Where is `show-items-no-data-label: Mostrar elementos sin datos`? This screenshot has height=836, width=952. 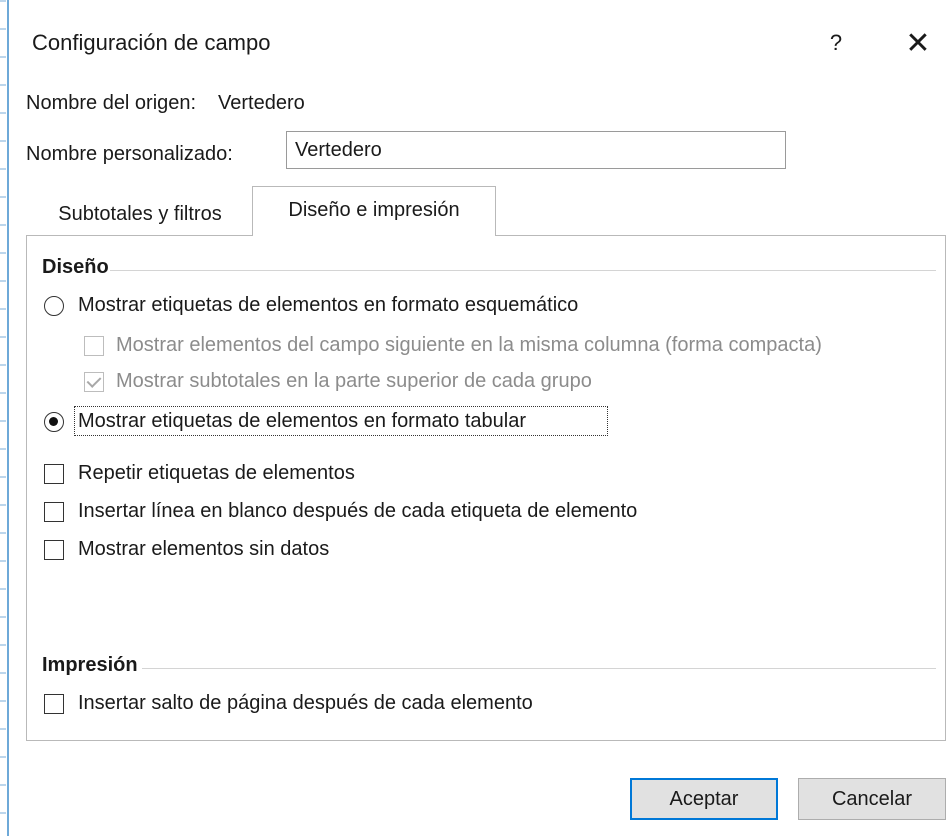 show-items-no-data-label: Mostrar elementos sin datos is located at coordinates (204, 549).